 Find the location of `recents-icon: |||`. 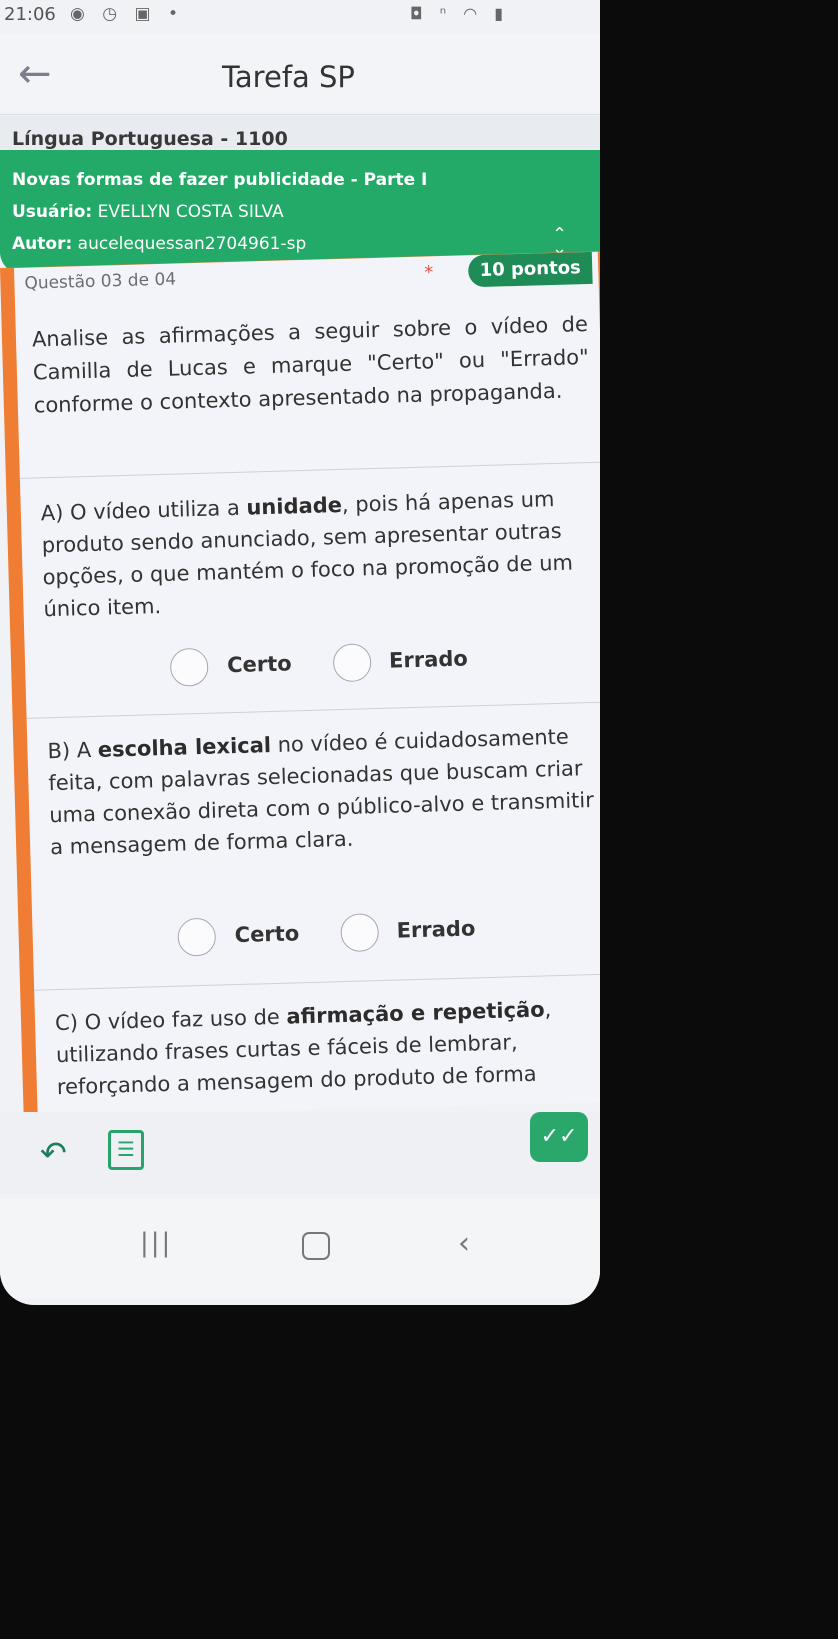

recents-icon: ||| is located at coordinates (156, 1243).